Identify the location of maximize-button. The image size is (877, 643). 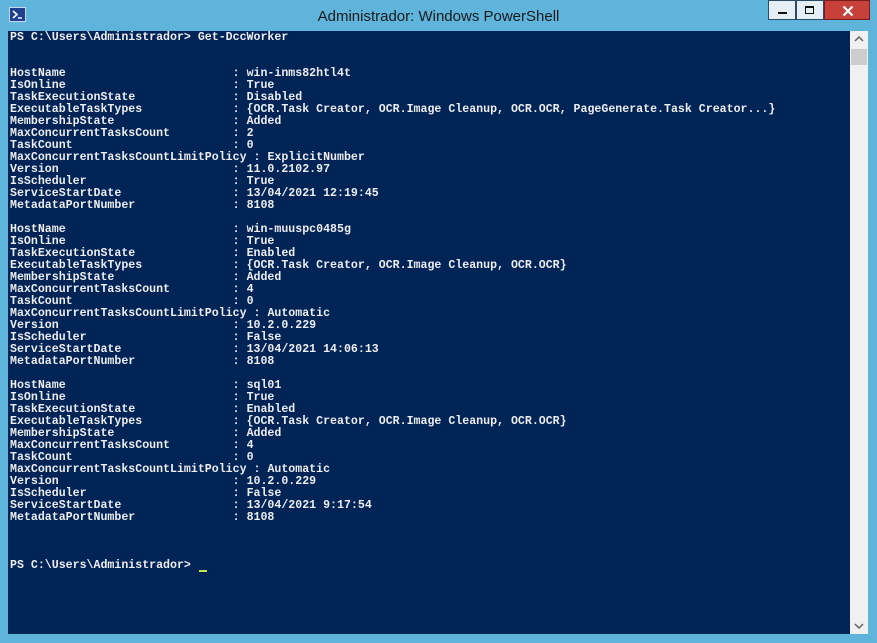
(810, 10).